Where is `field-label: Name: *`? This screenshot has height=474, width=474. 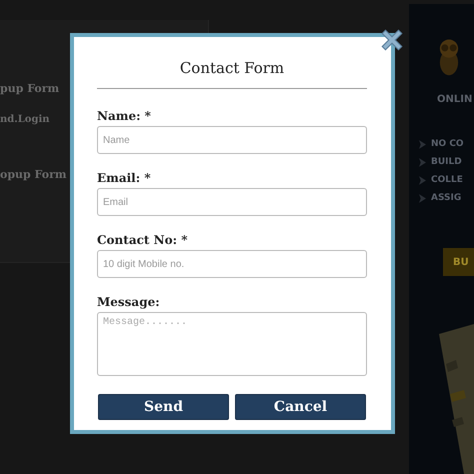 field-label: Name: * is located at coordinates (124, 116).